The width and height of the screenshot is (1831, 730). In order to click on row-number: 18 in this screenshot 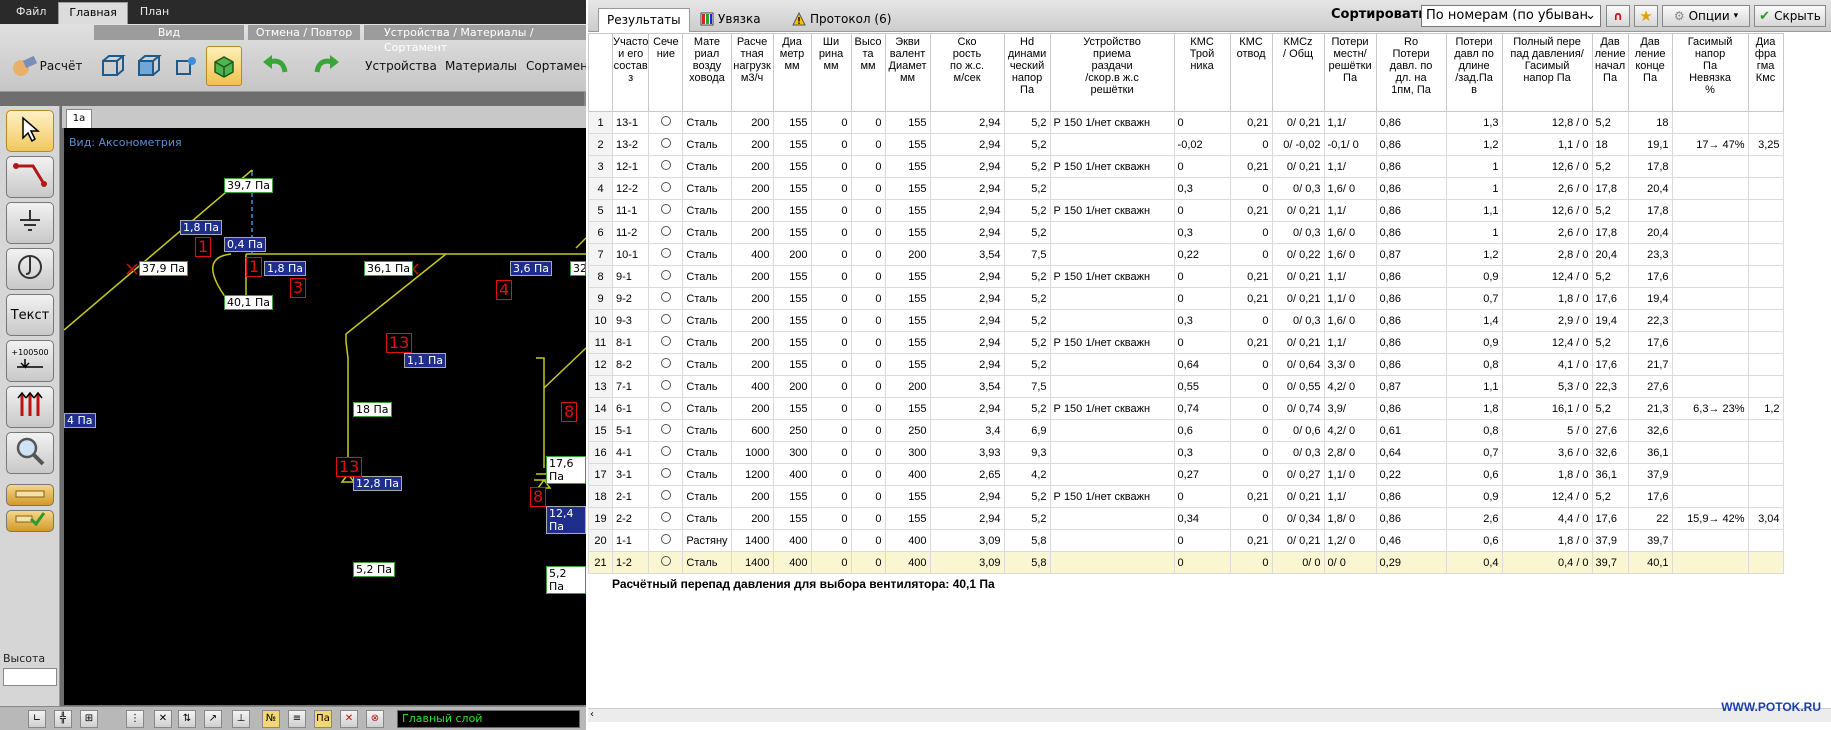, I will do `click(600, 496)`.